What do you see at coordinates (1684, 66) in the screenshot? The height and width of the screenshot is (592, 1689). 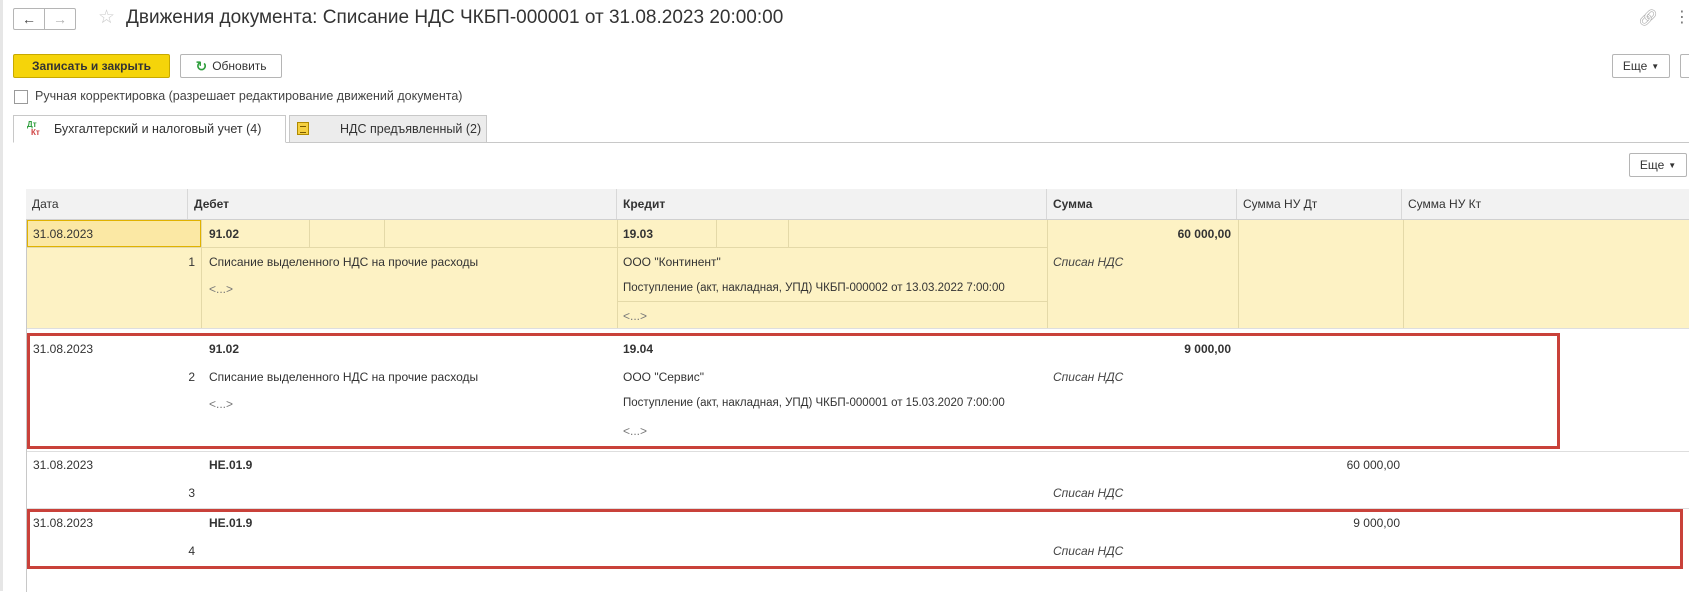 I see `toolbar-extra-button` at bounding box center [1684, 66].